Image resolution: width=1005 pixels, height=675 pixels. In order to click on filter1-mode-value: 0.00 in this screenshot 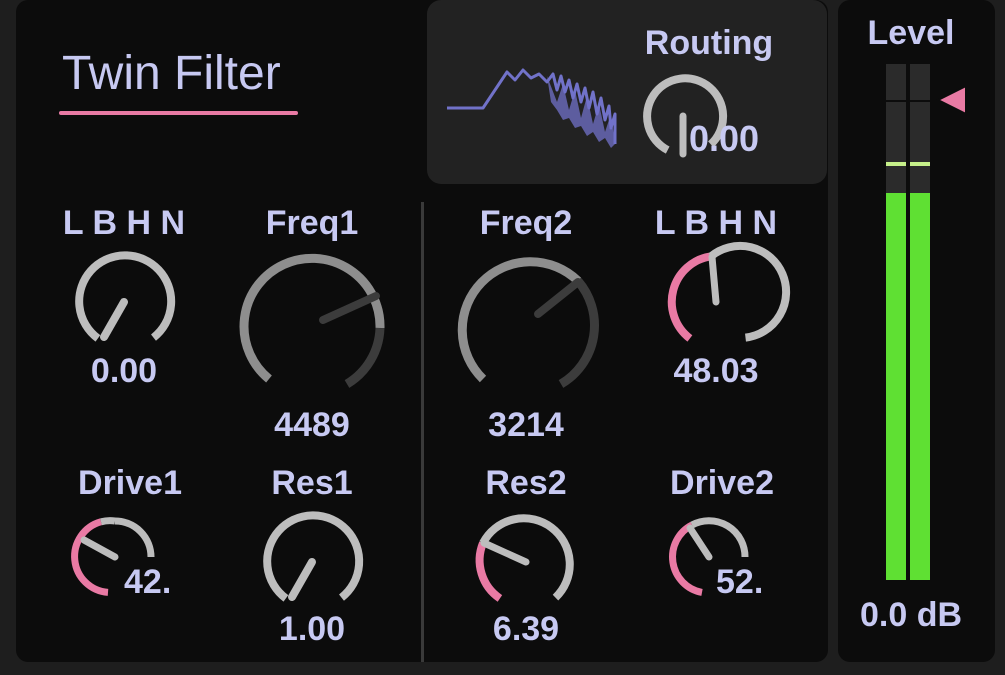, I will do `click(124, 371)`.